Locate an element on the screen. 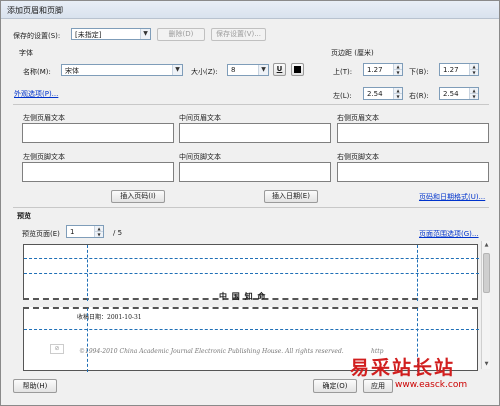  scroll-up-icon: ▲ is located at coordinates (486, 245).